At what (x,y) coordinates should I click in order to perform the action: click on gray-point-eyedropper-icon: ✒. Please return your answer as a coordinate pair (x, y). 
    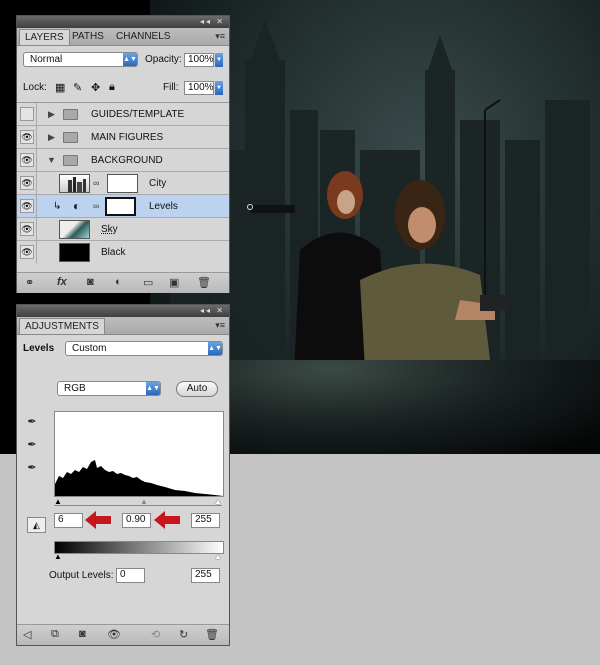
    Looking at the image, I should click on (32, 445).